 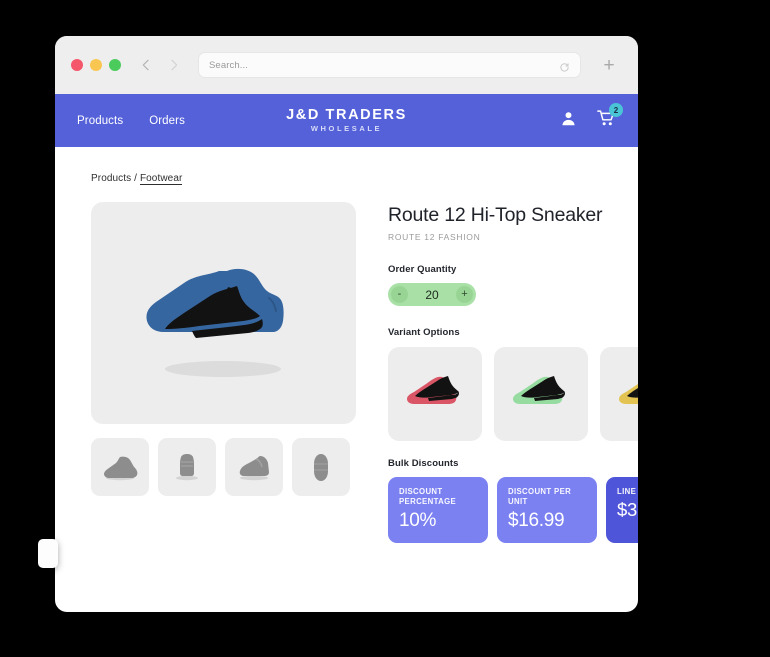 What do you see at coordinates (464, 295) in the screenshot?
I see `quantity-increment-button: +` at bounding box center [464, 295].